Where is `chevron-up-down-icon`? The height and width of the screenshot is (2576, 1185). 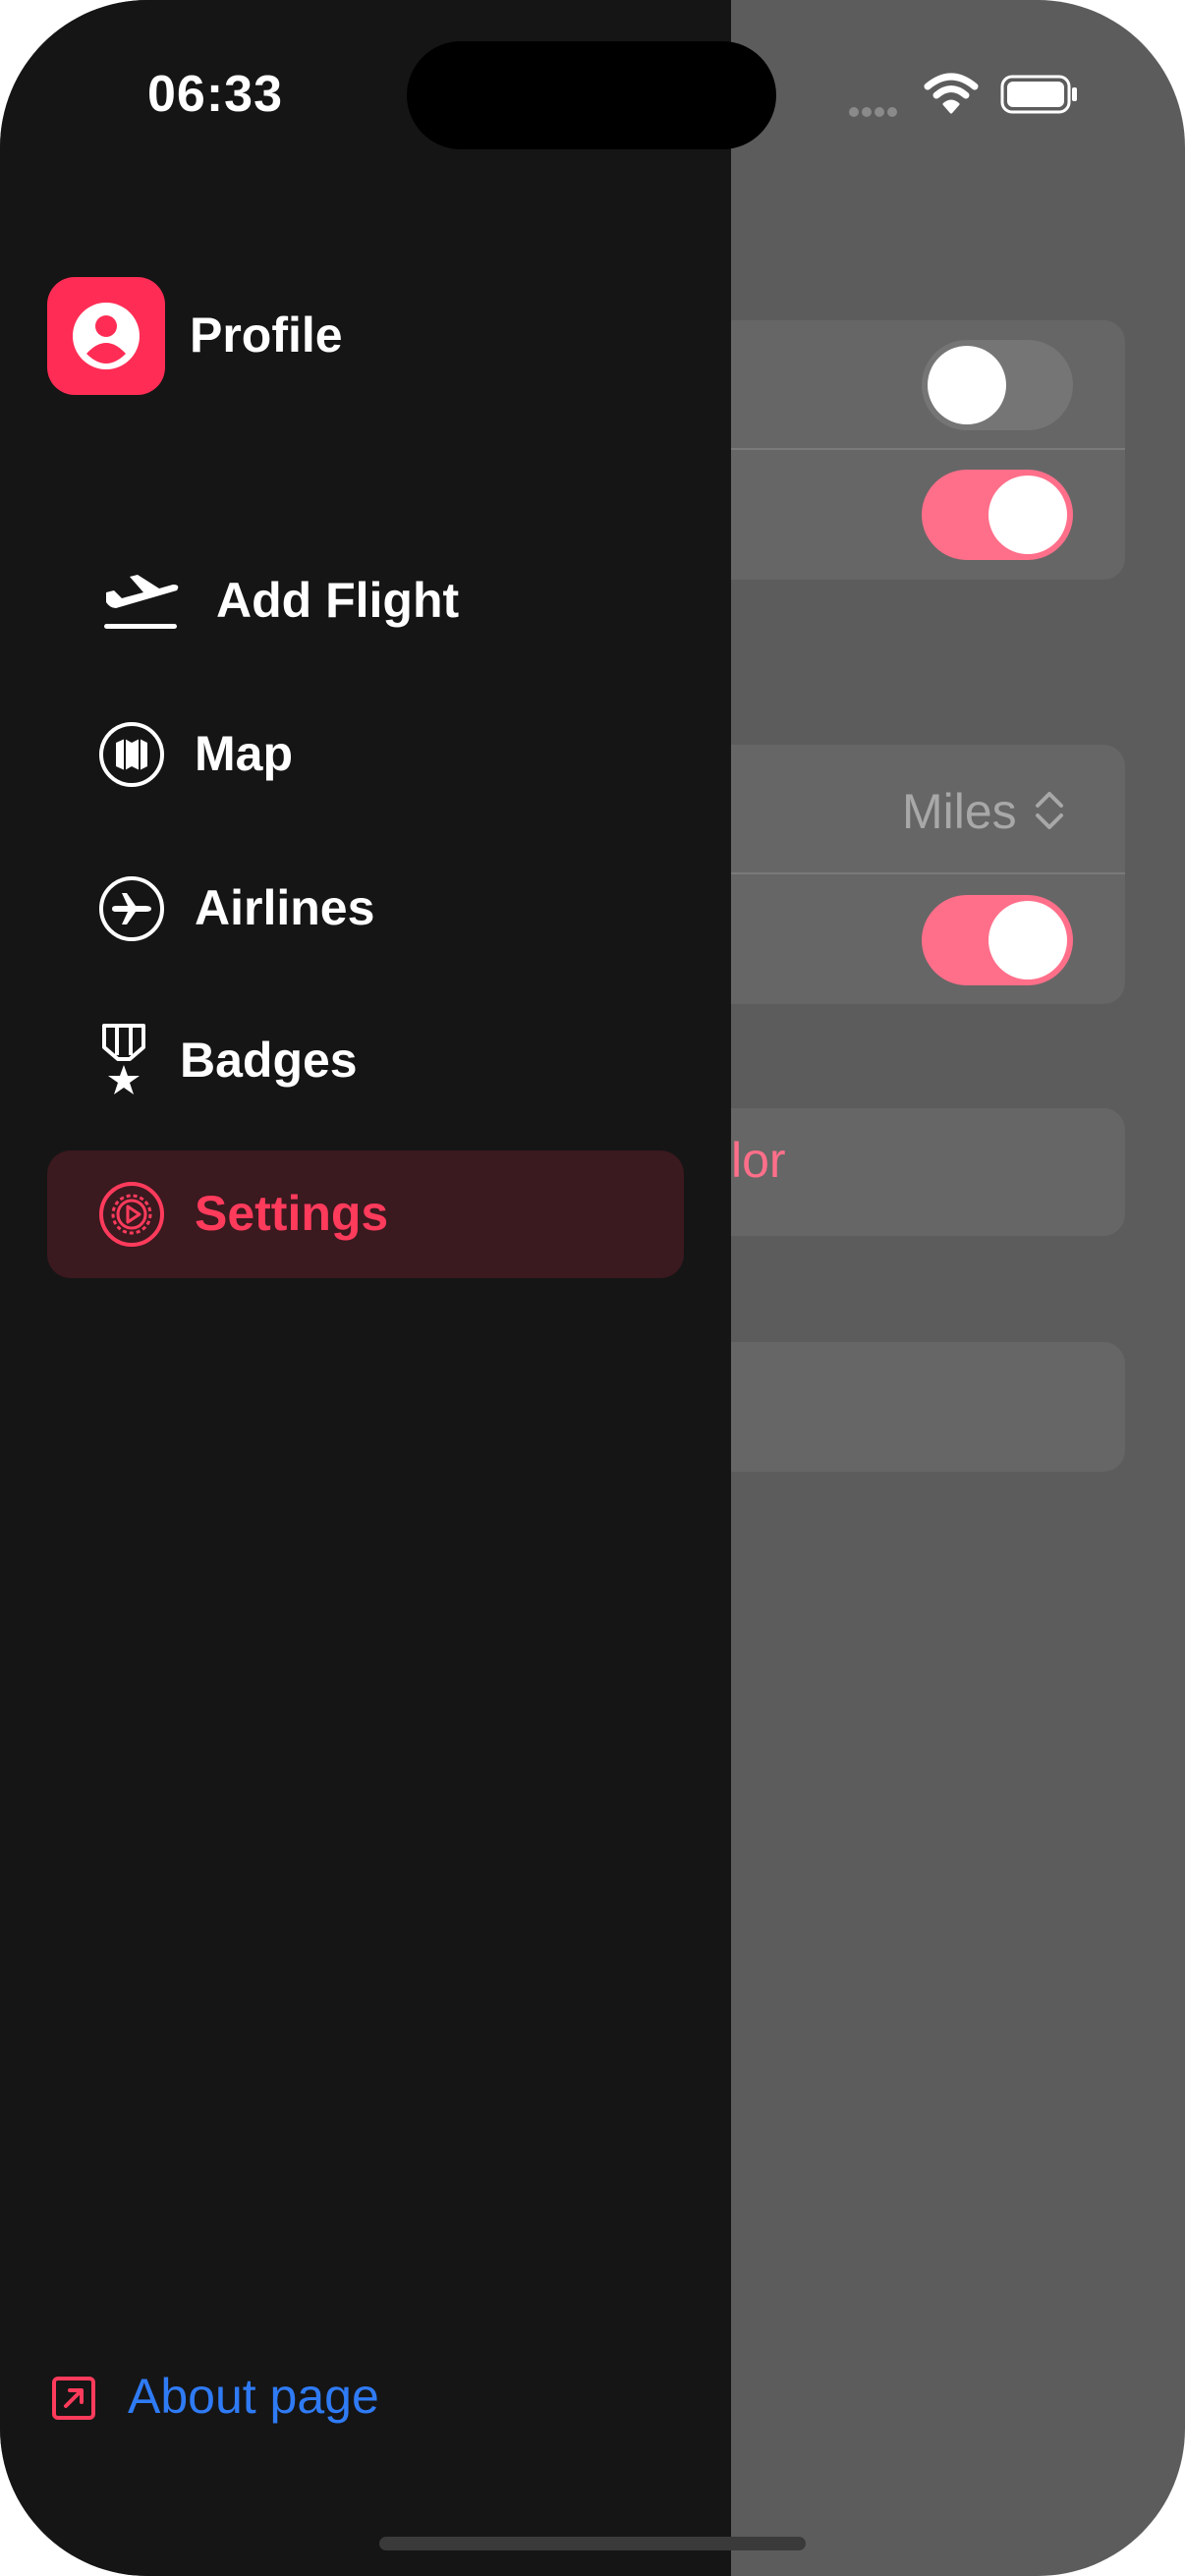
chevron-up-down-icon is located at coordinates (1049, 810).